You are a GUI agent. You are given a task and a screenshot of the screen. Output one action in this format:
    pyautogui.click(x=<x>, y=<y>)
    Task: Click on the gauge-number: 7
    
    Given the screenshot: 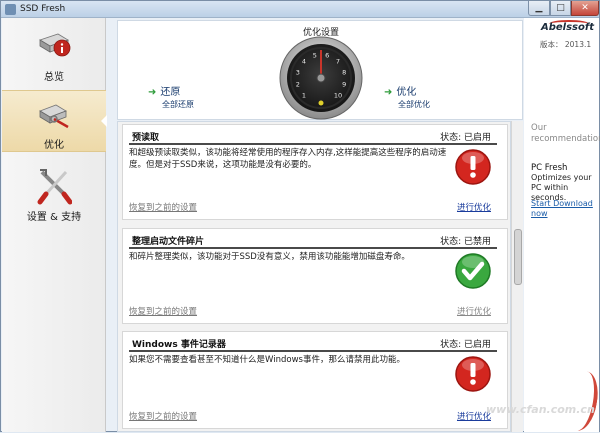 What is the action you would take?
    pyautogui.click(x=338, y=62)
    